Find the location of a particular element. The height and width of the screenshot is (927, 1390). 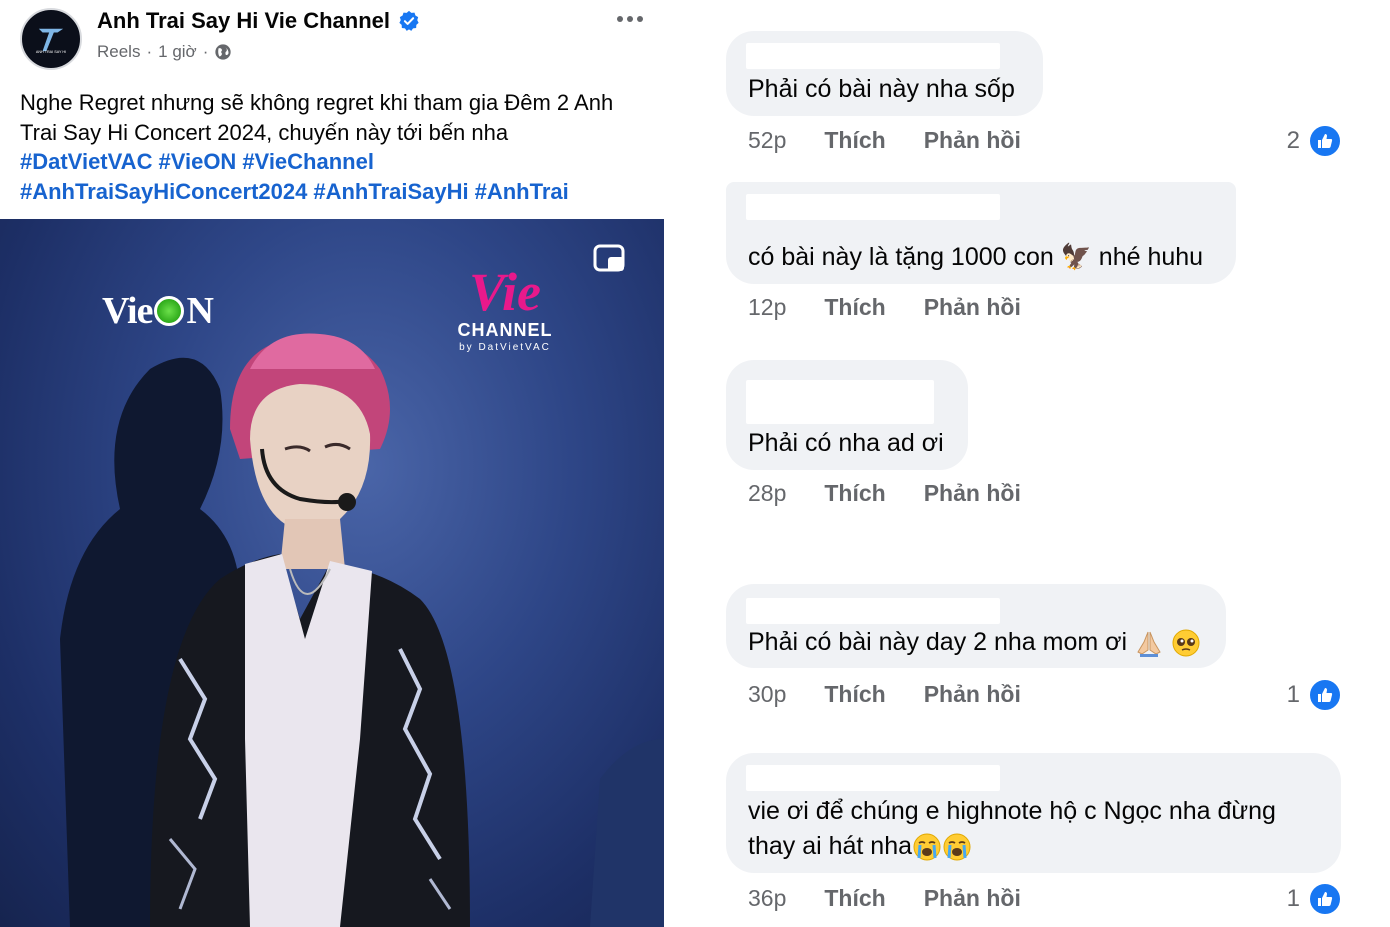

vieon-logo: Vie N is located at coordinates (158, 311).